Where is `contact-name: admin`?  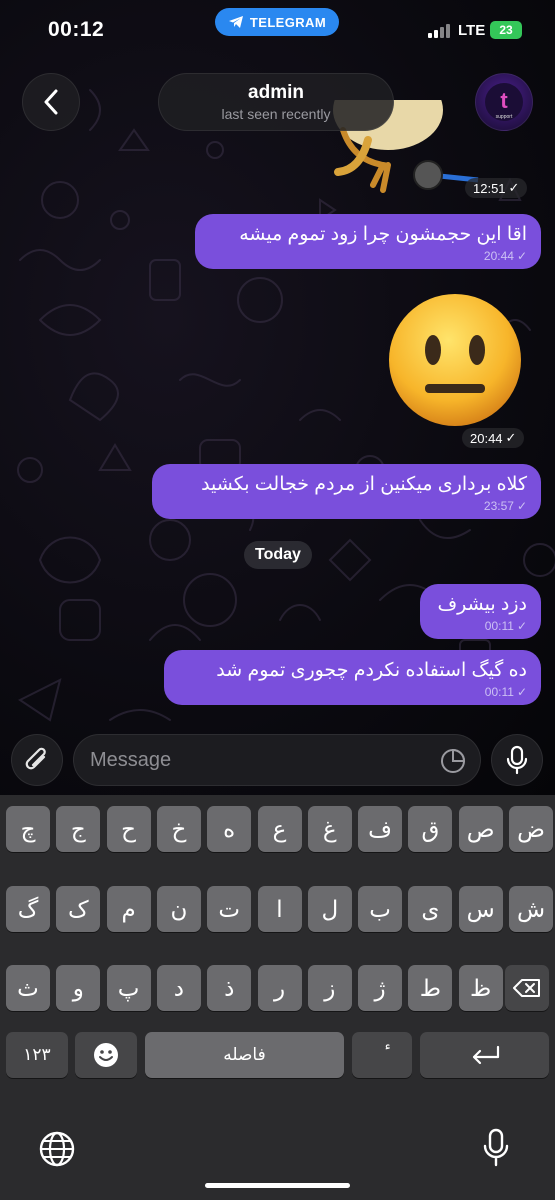 contact-name: admin is located at coordinates (276, 92).